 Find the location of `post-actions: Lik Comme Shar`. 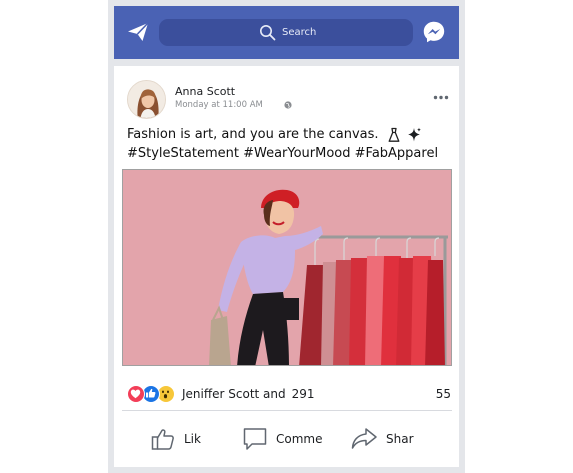

post-actions: Lik Comme Shar is located at coordinates (286, 439).